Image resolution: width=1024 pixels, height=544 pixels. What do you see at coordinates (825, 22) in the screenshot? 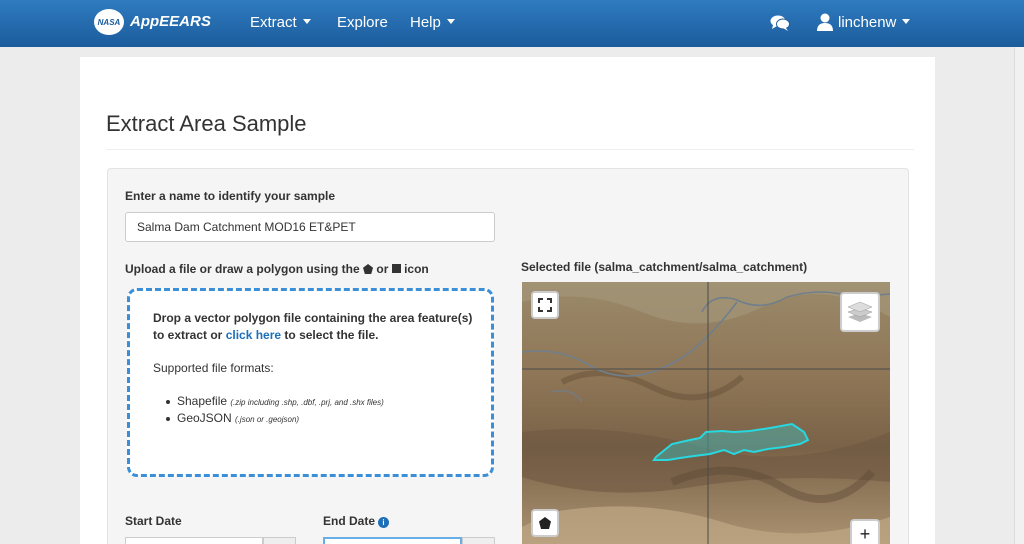
I see `user-icon` at bounding box center [825, 22].